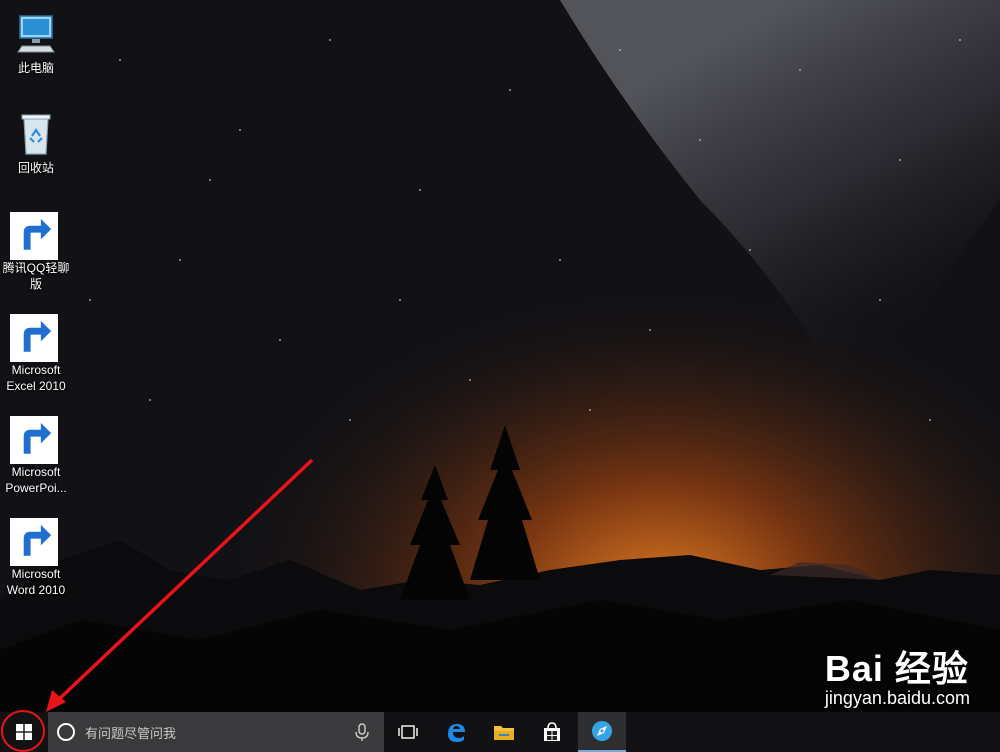  Describe the element at coordinates (216, 732) in the screenshot. I see `search-box: 有问题尽管问我` at that location.